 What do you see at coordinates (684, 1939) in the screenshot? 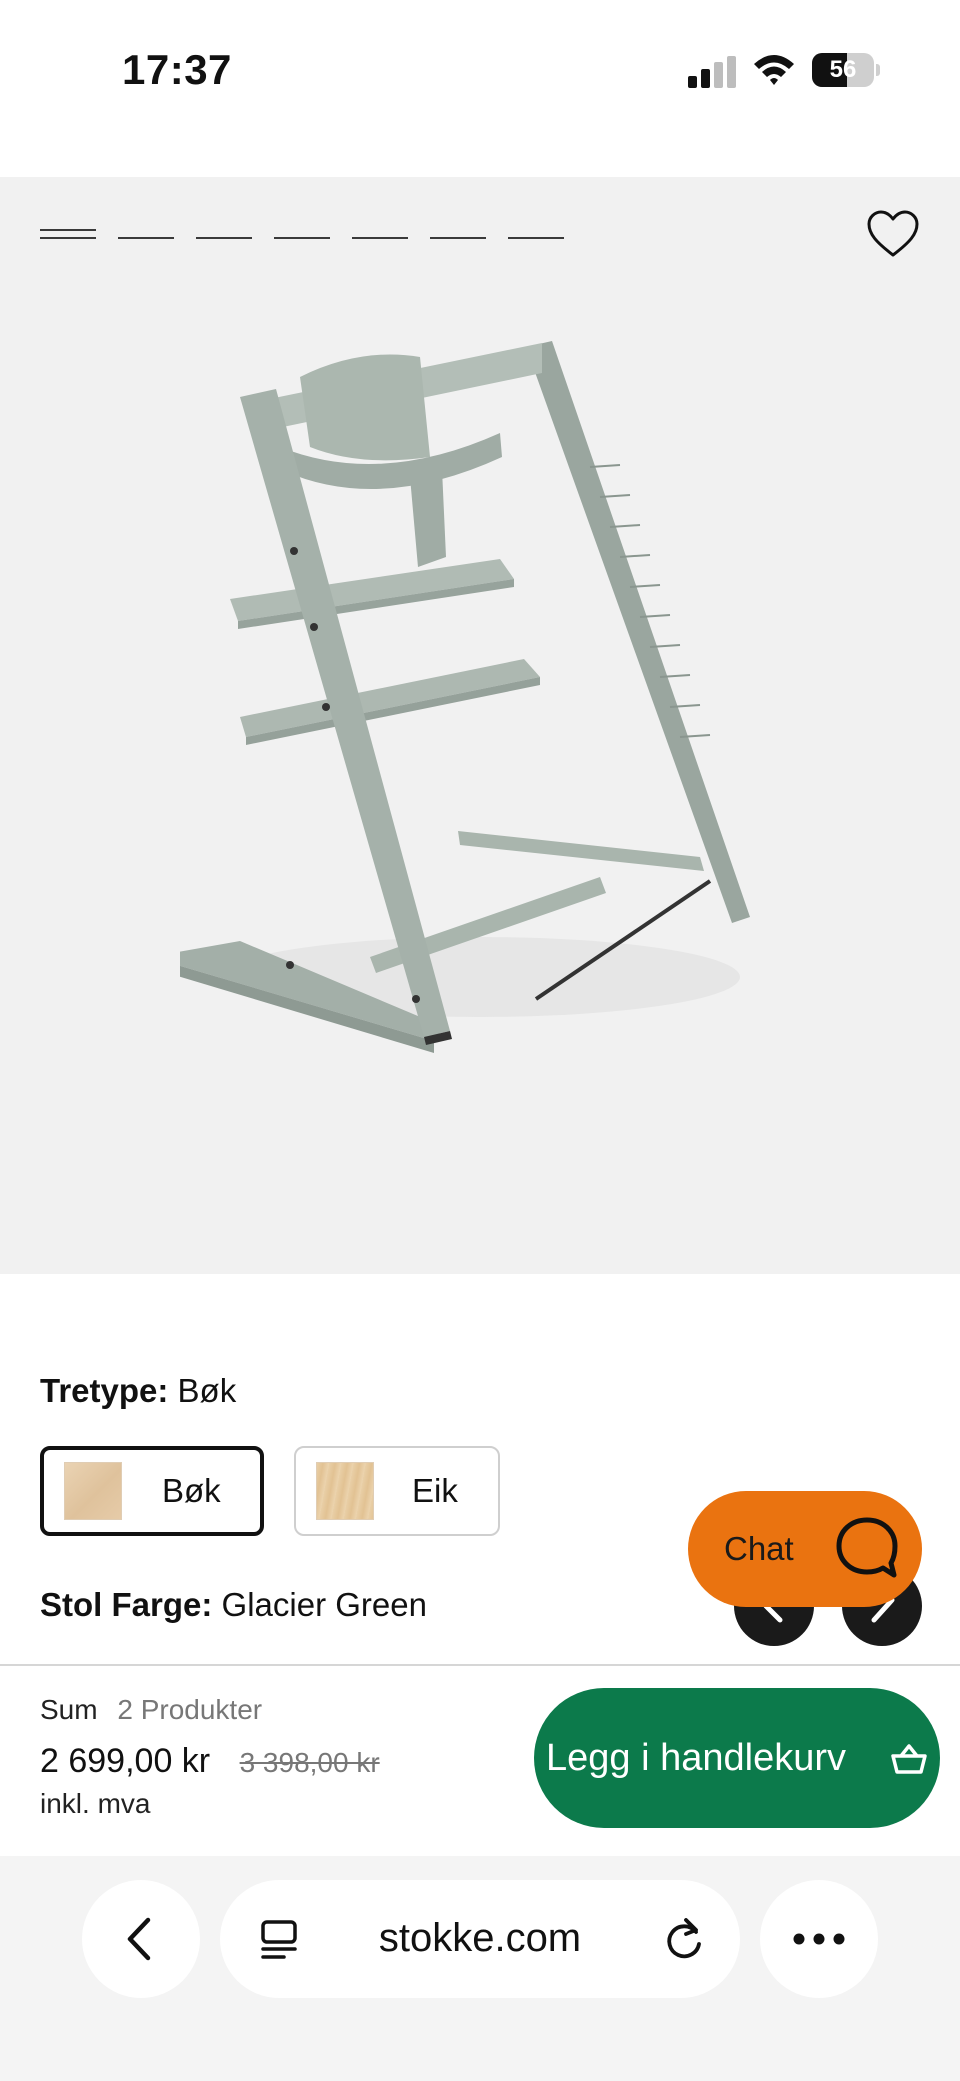
I see `reload-icon` at bounding box center [684, 1939].